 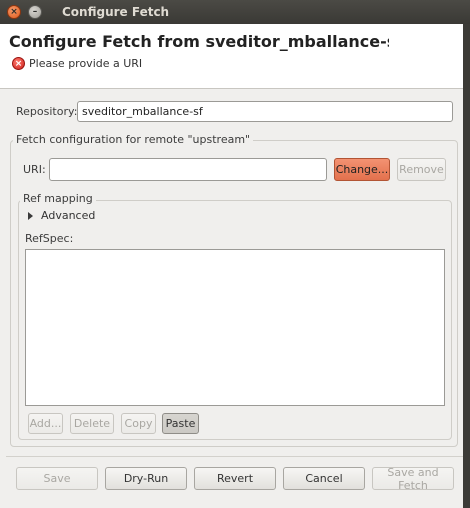 I want to click on delete-button: Delete, so click(x=92, y=423).